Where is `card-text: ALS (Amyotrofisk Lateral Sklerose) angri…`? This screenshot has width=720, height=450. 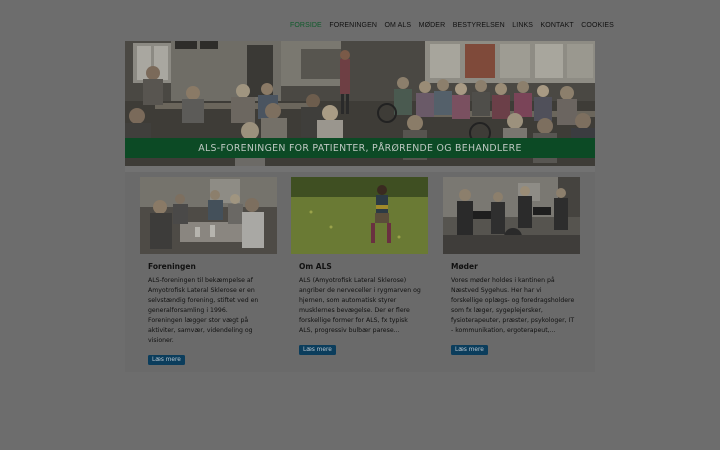 card-text: ALS (Amyotrofisk Lateral Sklerose) angri… is located at coordinates (360, 305).